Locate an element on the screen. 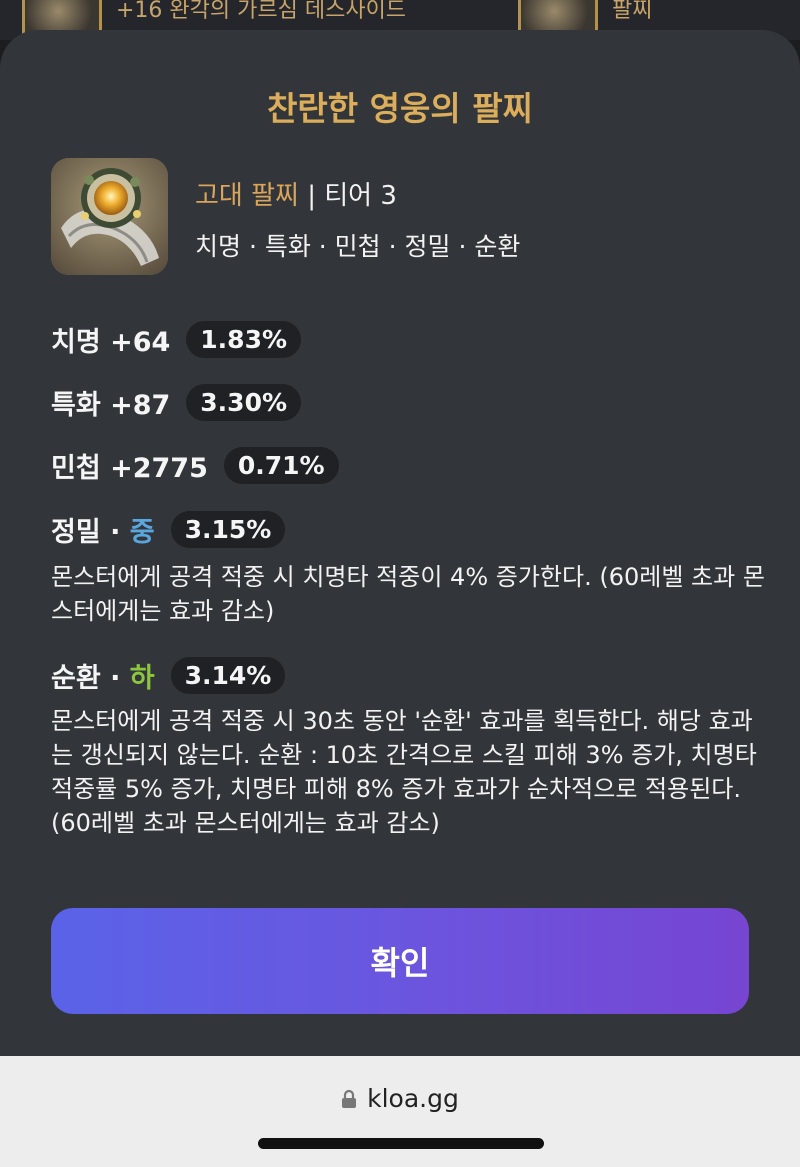 The height and width of the screenshot is (1167, 800). effect-grade: 하 is located at coordinates (142, 678).